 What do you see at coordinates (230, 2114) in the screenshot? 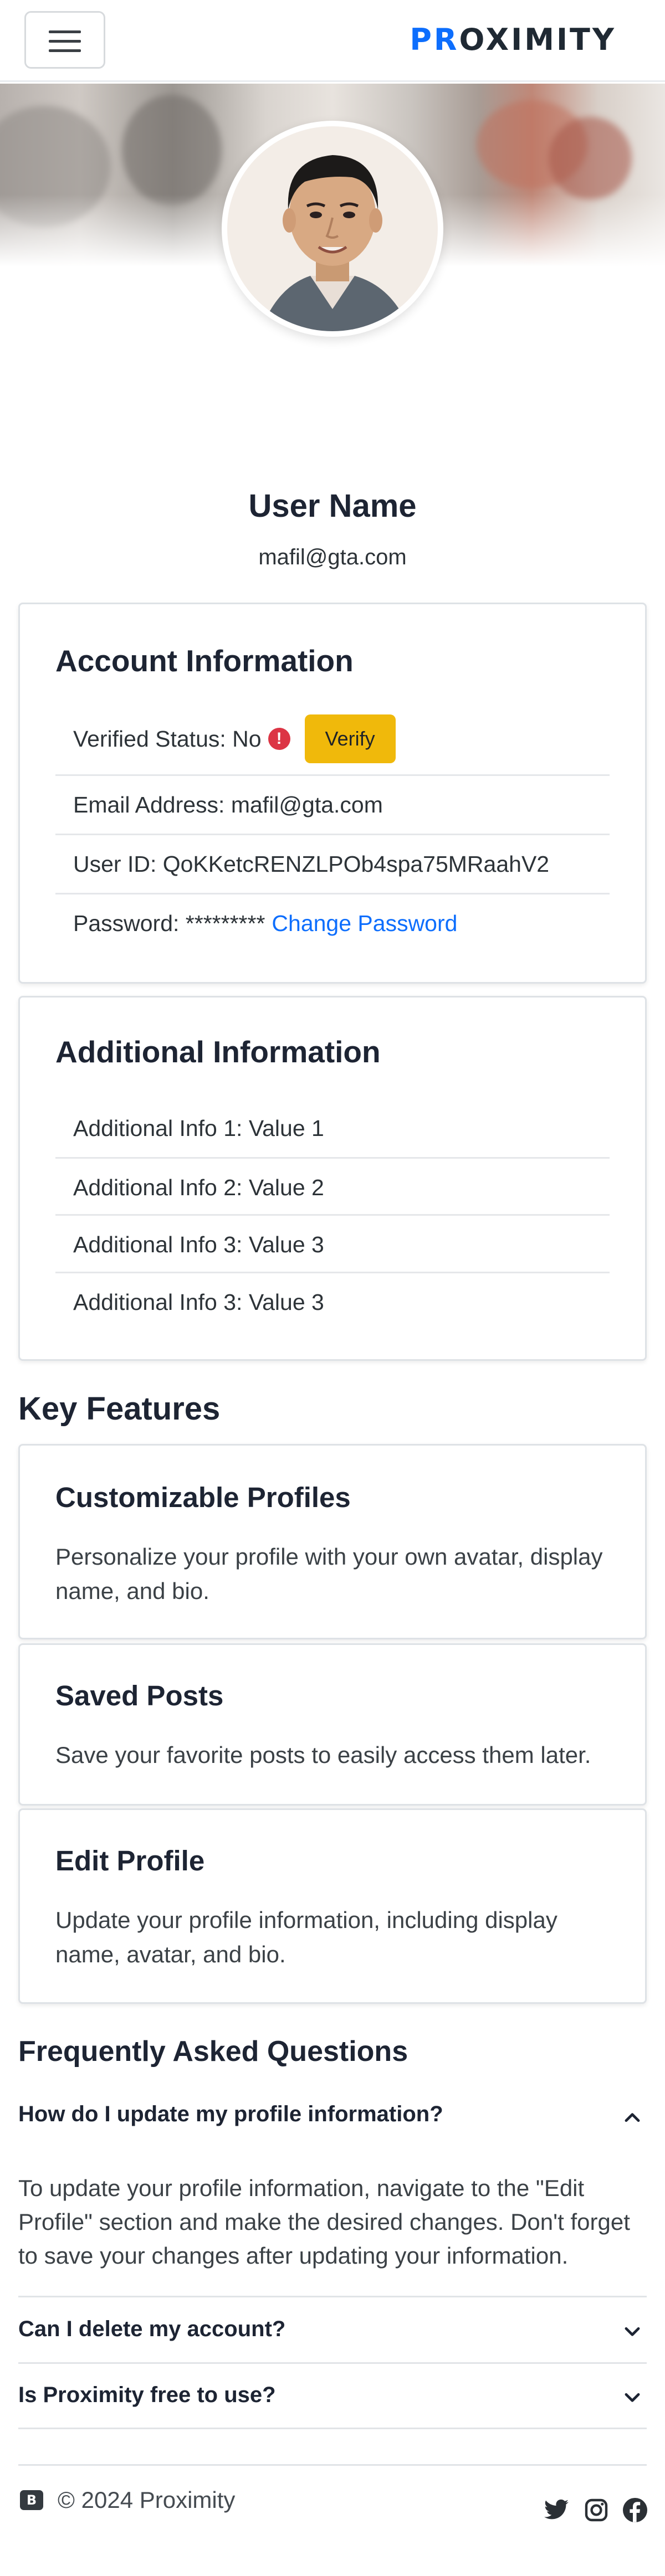
I see `faq-question: How do I update my profile information?` at bounding box center [230, 2114].